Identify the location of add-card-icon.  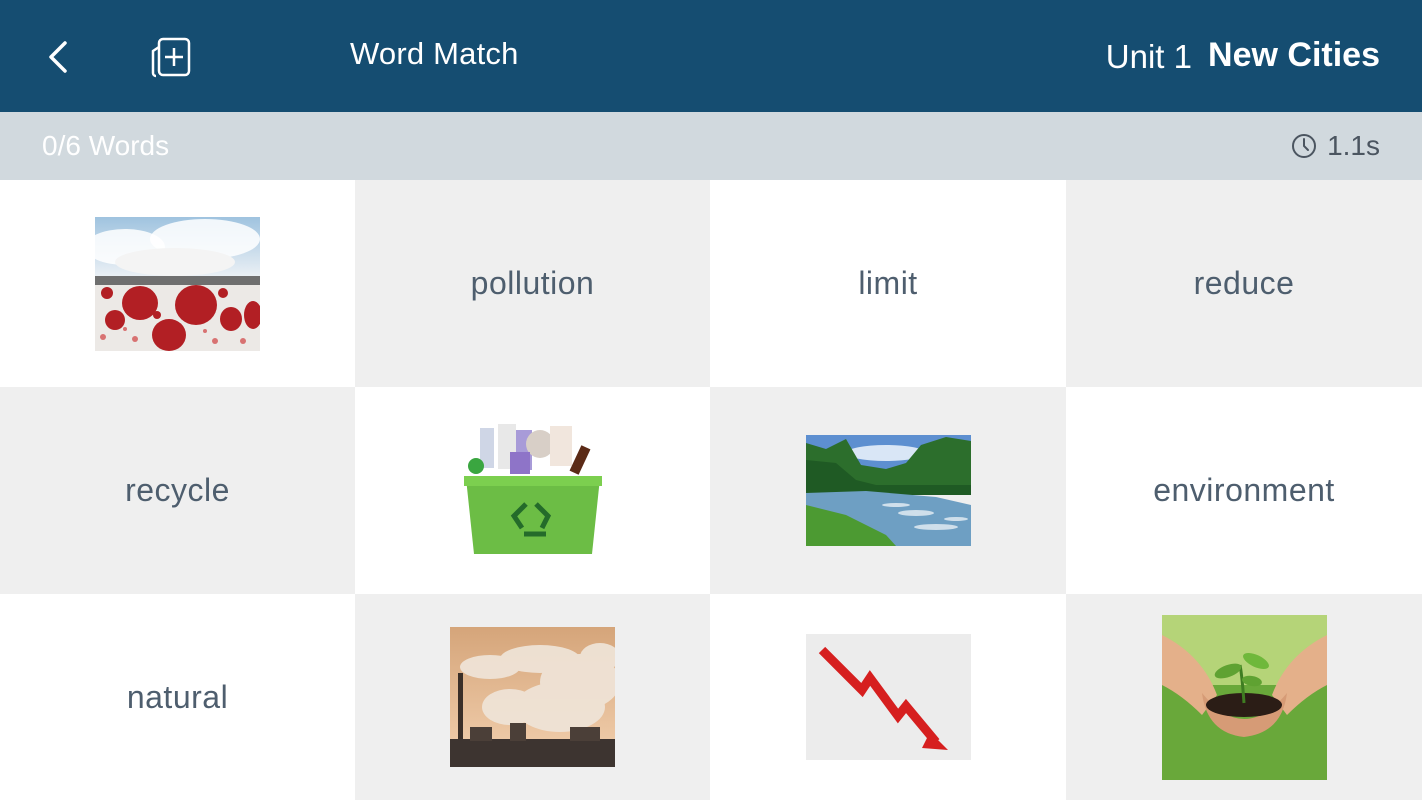
(171, 57).